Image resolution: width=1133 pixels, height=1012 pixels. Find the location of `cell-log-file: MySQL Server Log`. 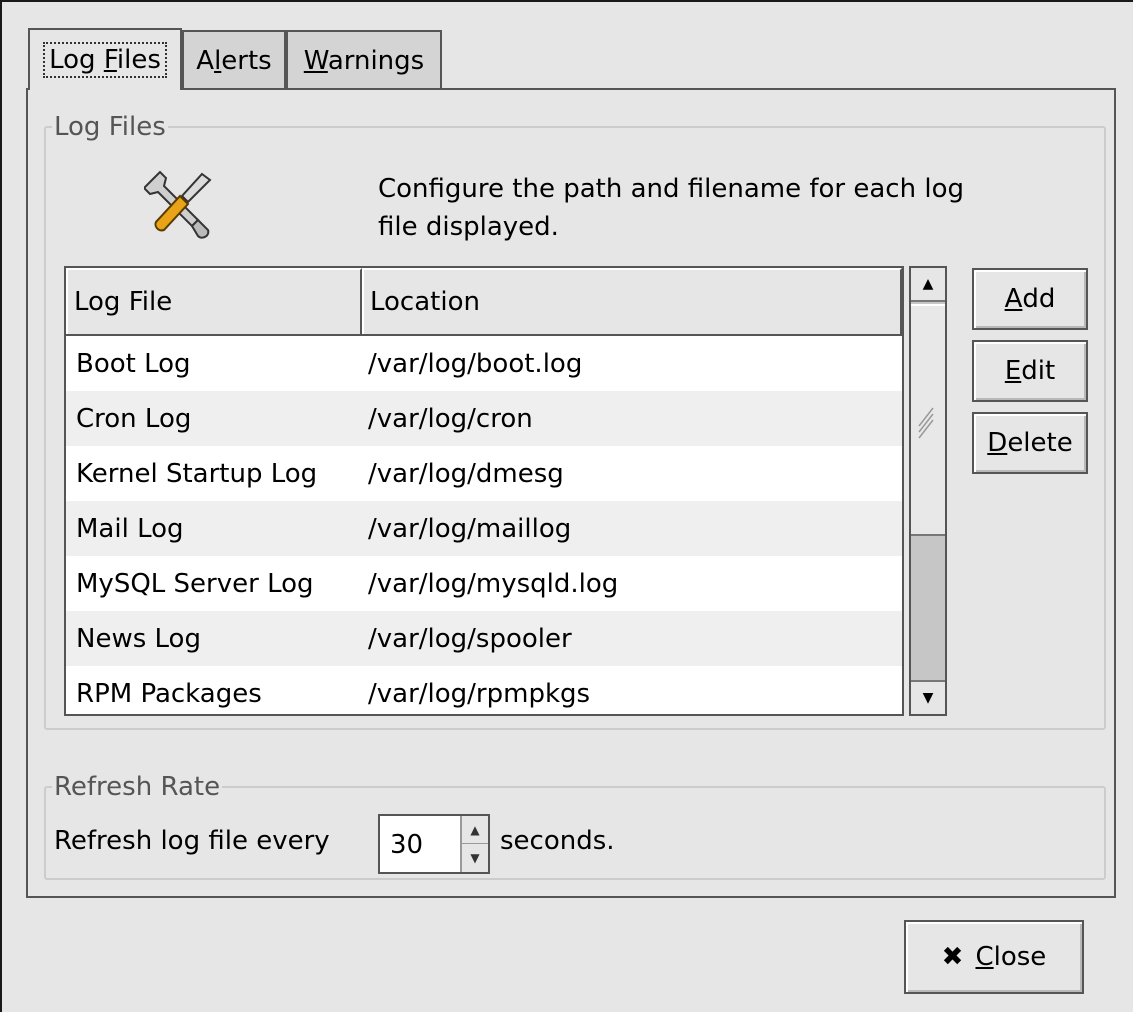

cell-log-file: MySQL Server Log is located at coordinates (195, 583).